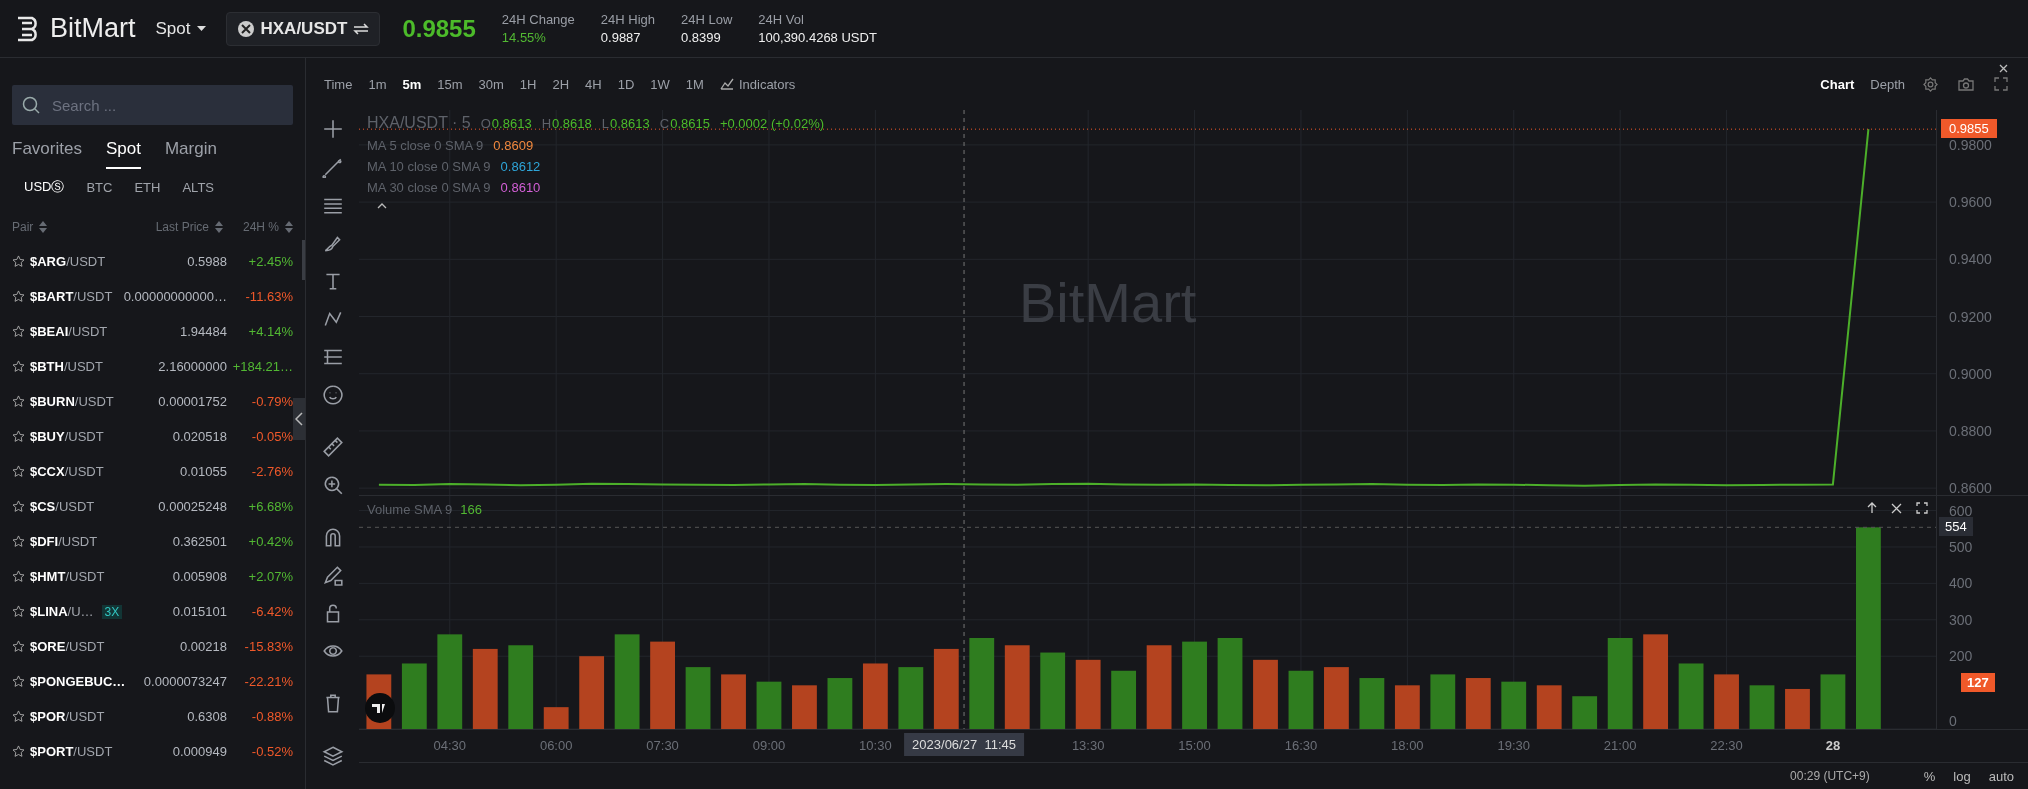  What do you see at coordinates (771, 123) in the screenshot?
I see `change-value: +0.0002 (+0.02%)` at bounding box center [771, 123].